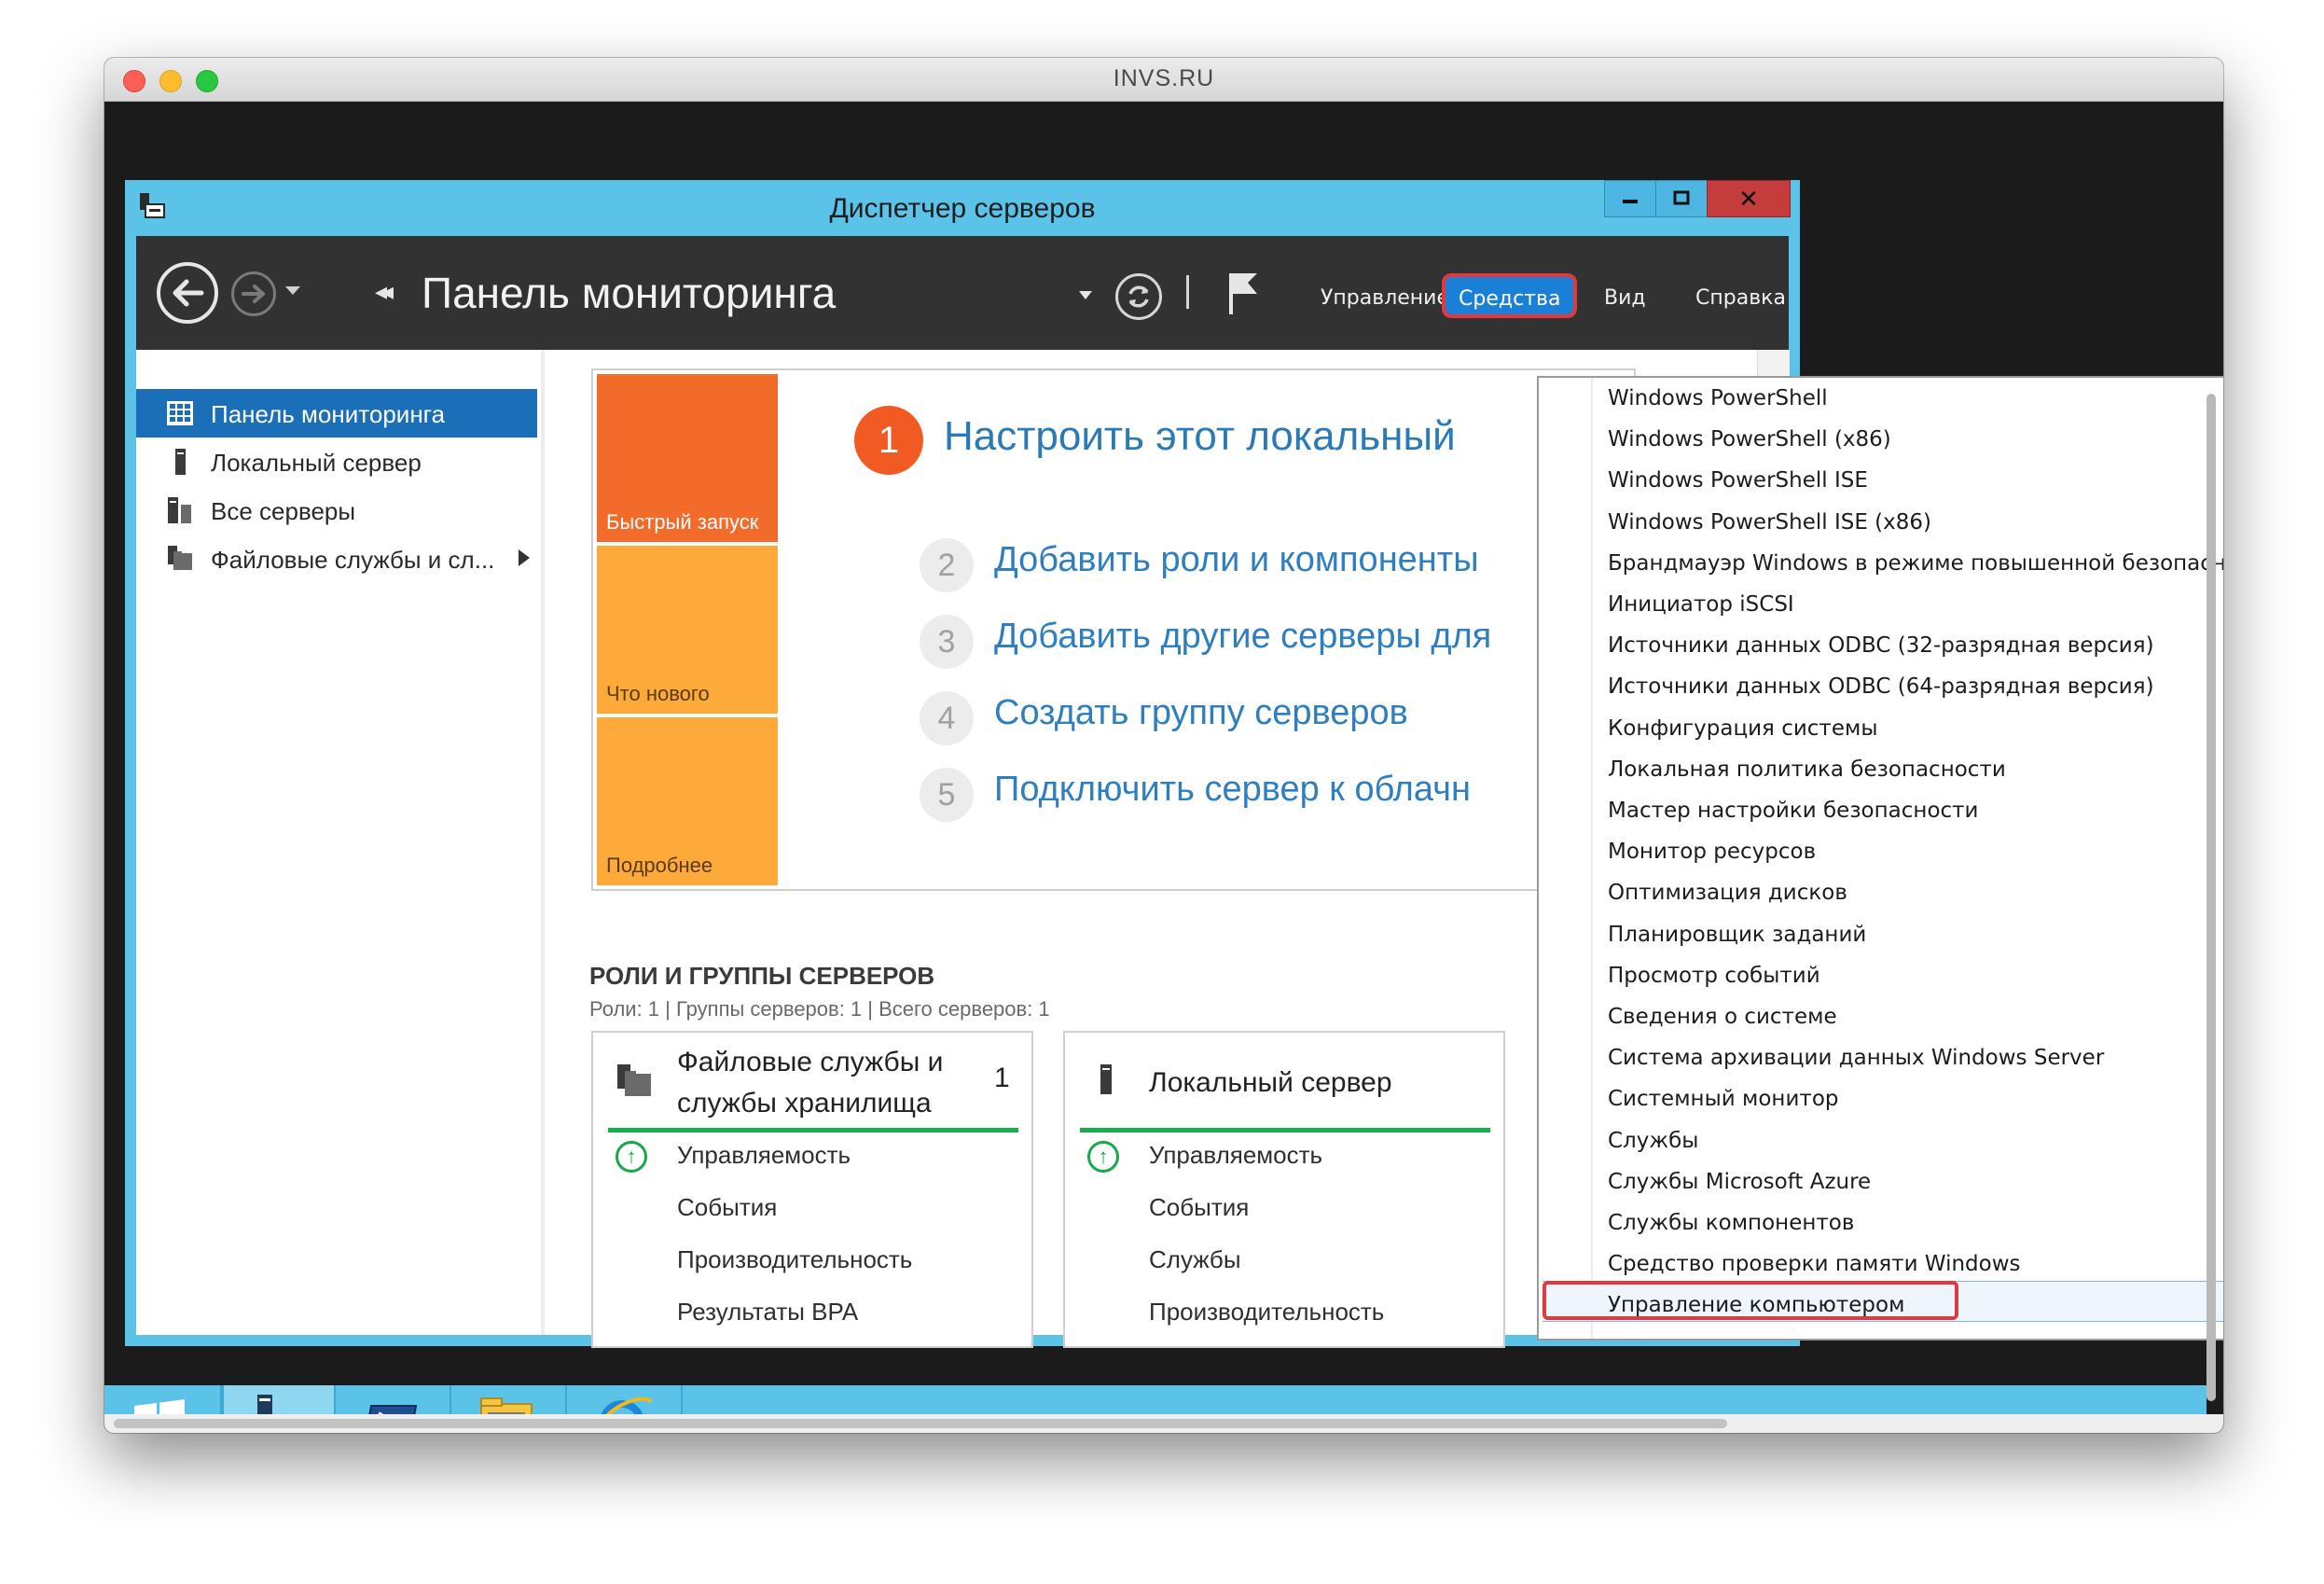 This screenshot has width=2324, height=1584. What do you see at coordinates (1200, 436) in the screenshot?
I see `step-1-link: Настроить этот локальный` at bounding box center [1200, 436].